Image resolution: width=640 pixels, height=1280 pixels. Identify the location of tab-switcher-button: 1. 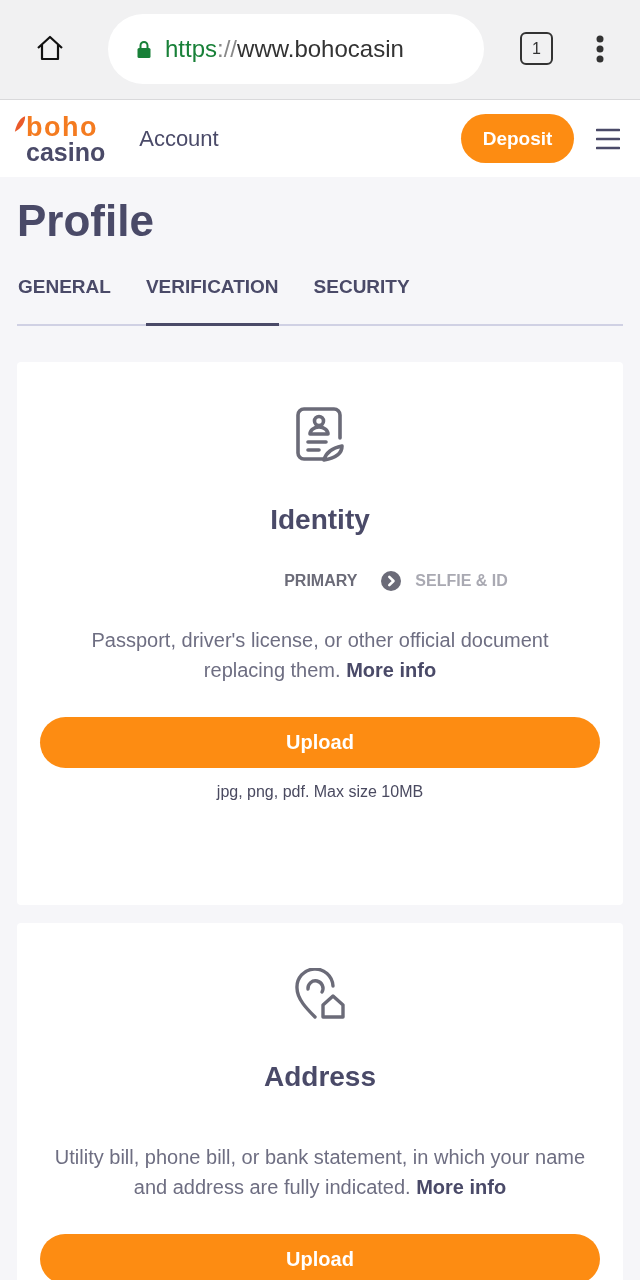
(536, 48).